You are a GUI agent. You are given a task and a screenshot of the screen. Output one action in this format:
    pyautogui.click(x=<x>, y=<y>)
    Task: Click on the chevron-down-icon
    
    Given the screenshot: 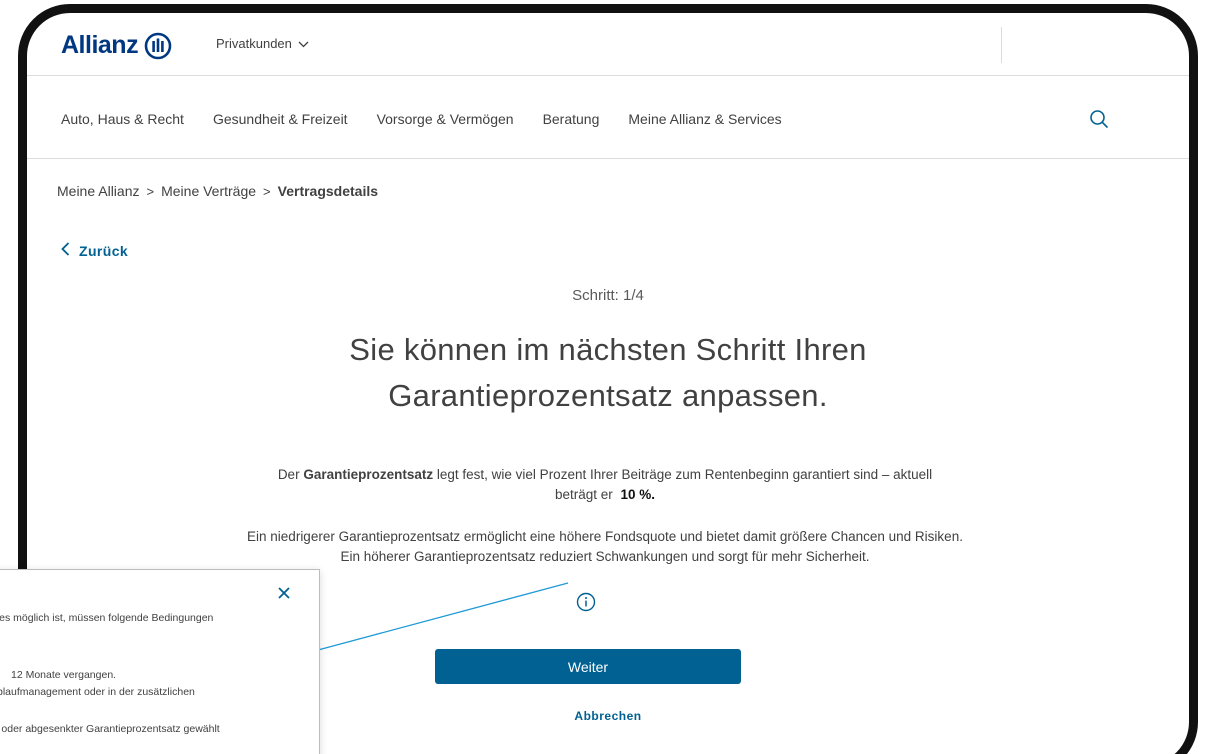 What is the action you would take?
    pyautogui.click(x=303, y=43)
    